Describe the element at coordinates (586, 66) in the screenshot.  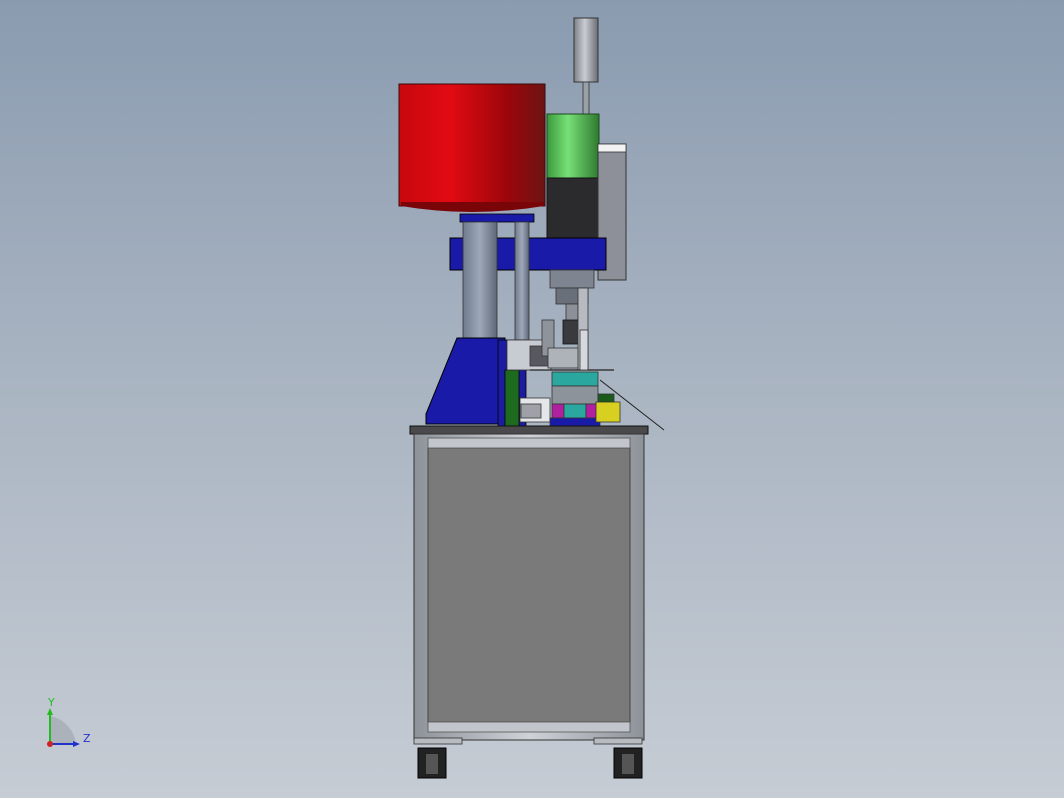
I see `top-cylinder` at that location.